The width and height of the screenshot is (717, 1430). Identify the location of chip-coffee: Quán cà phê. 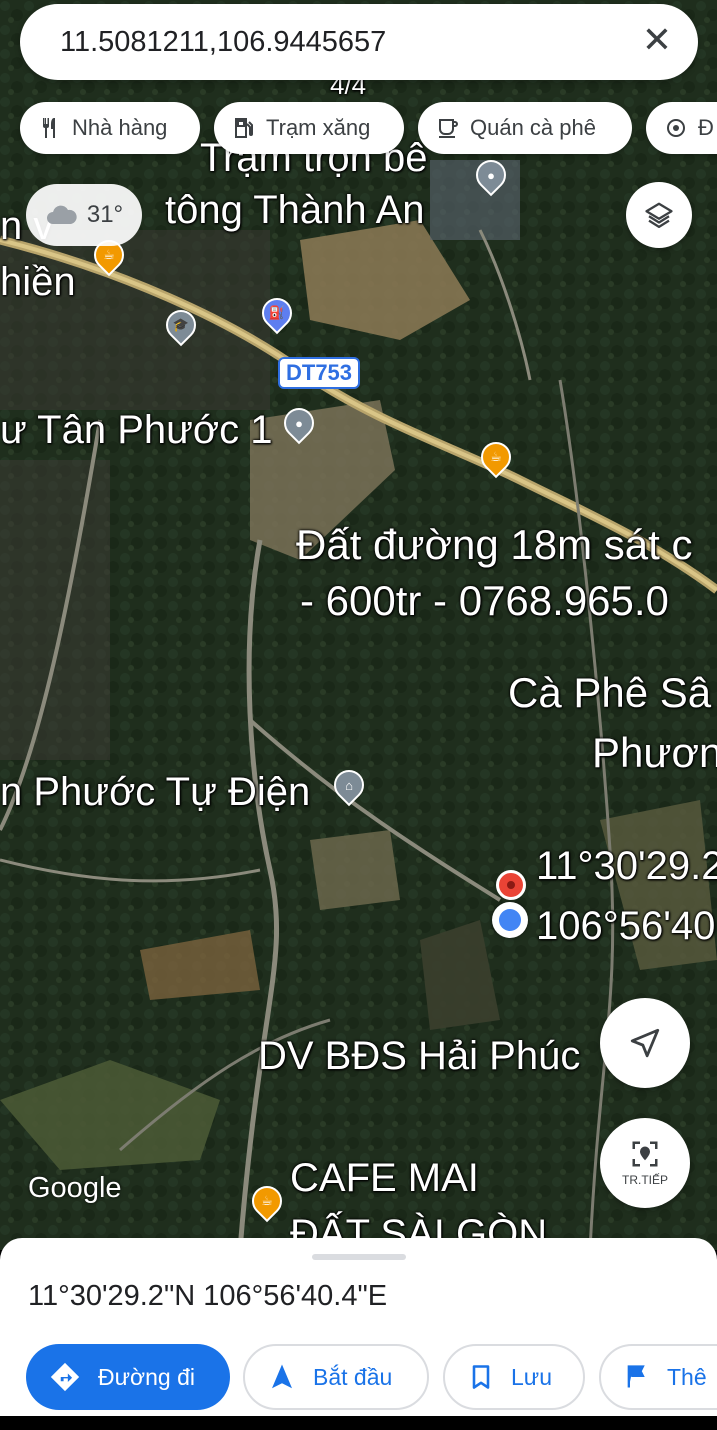
(525, 128).